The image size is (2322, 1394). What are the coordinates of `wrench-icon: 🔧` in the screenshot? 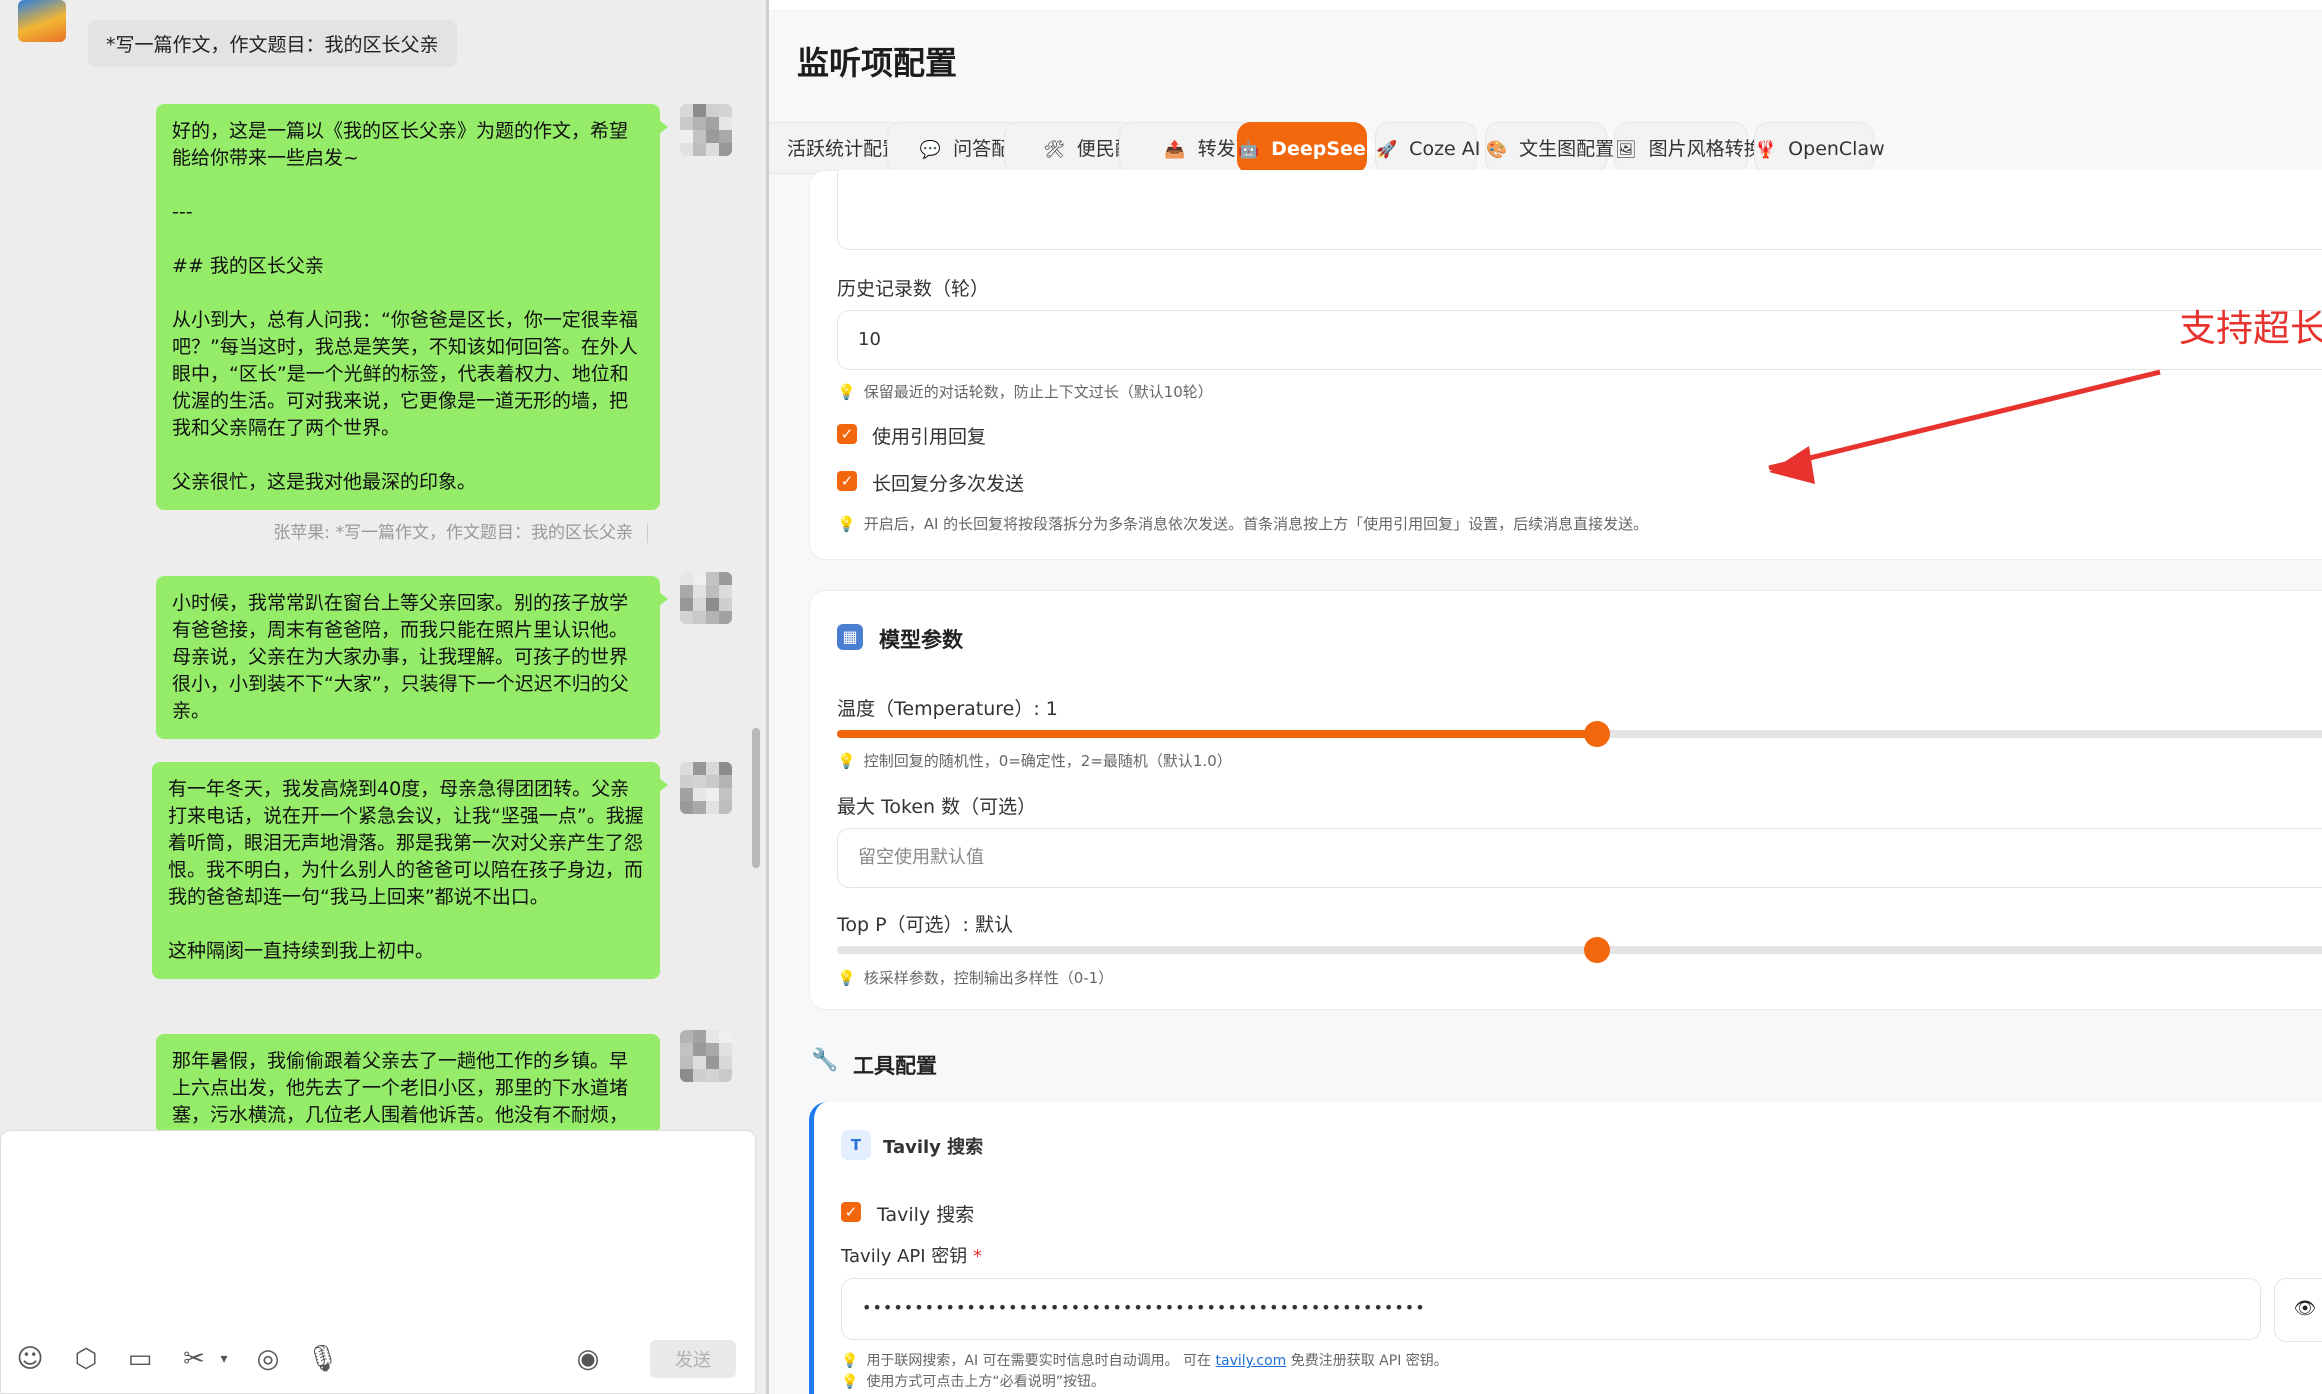 It's located at (825, 1060).